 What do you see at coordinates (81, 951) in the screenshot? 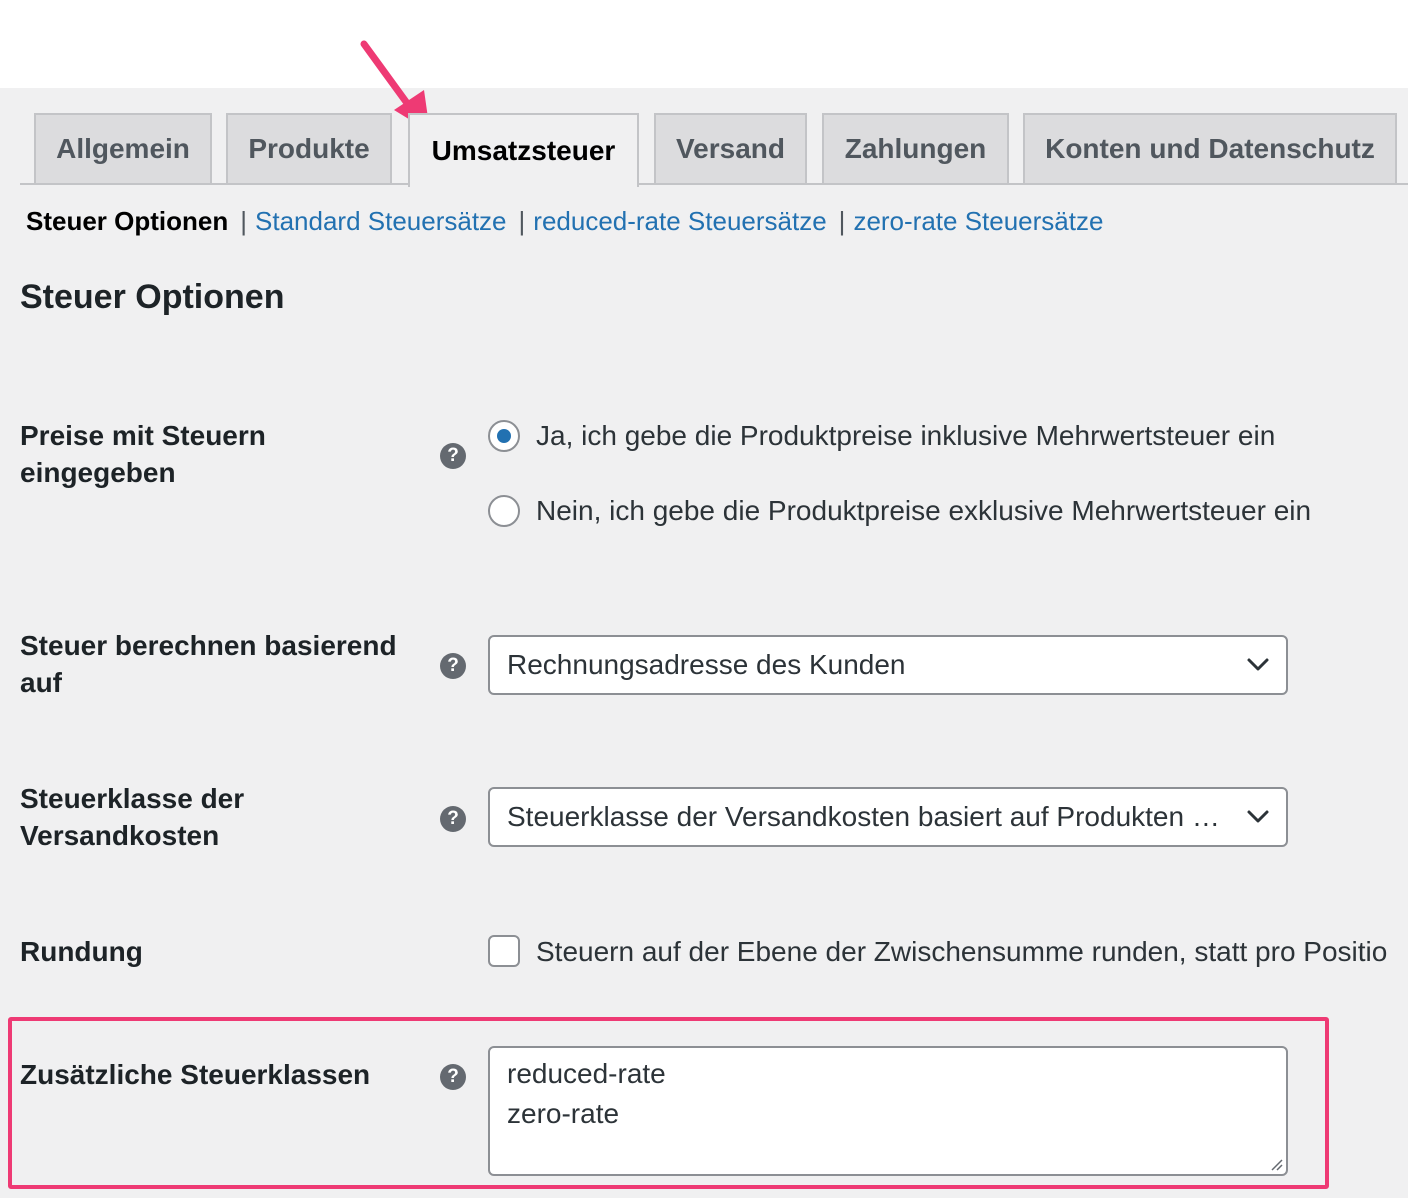
I see `rounding-label: Rundung` at bounding box center [81, 951].